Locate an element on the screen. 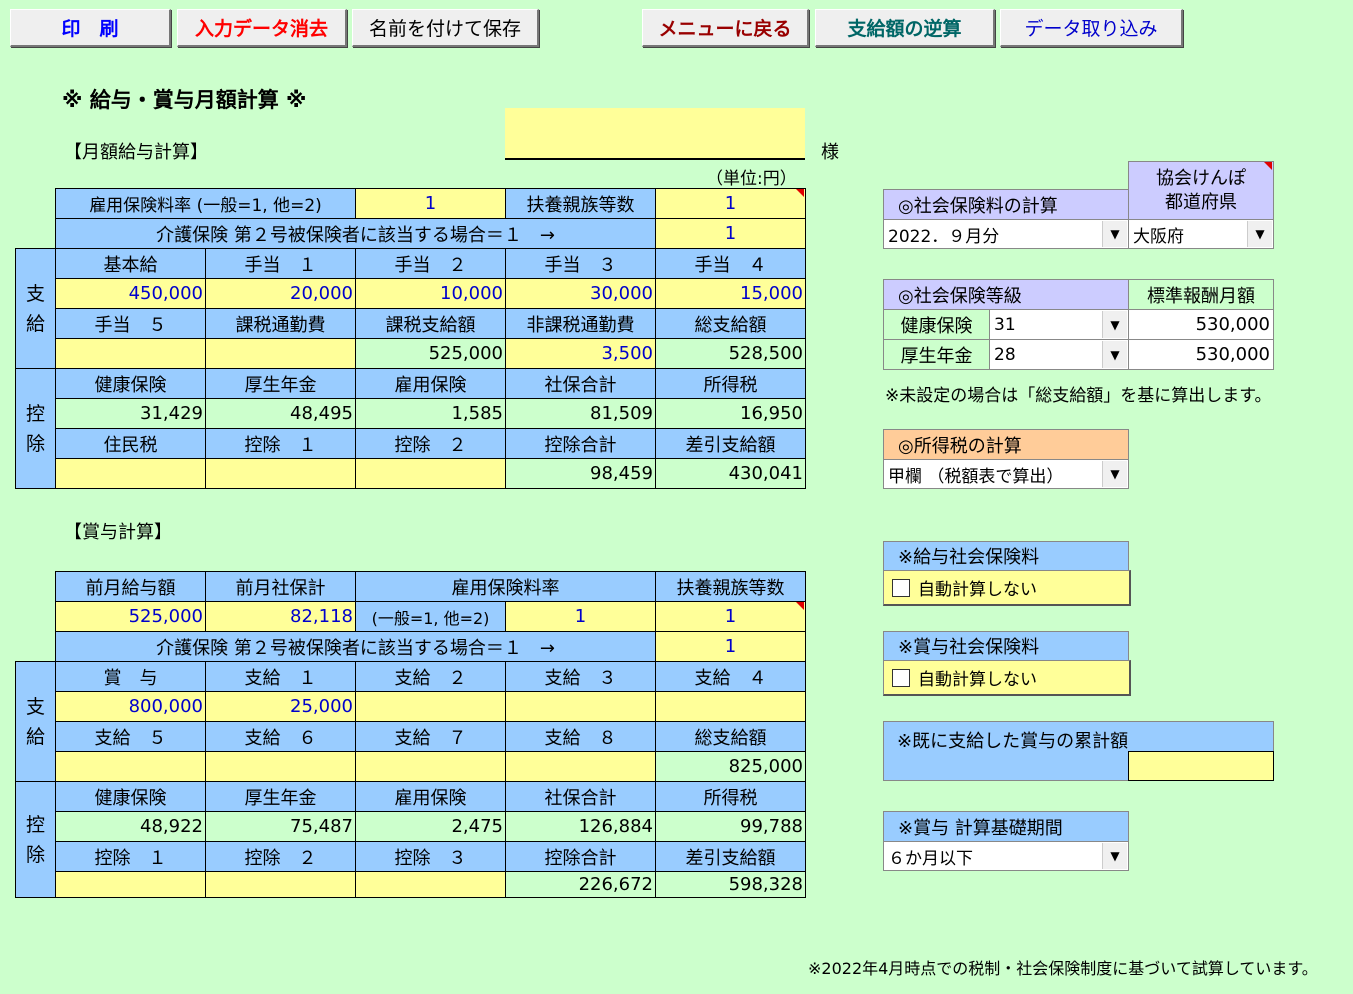  m-pay-v1-0: 450,000 is located at coordinates (130, 293).